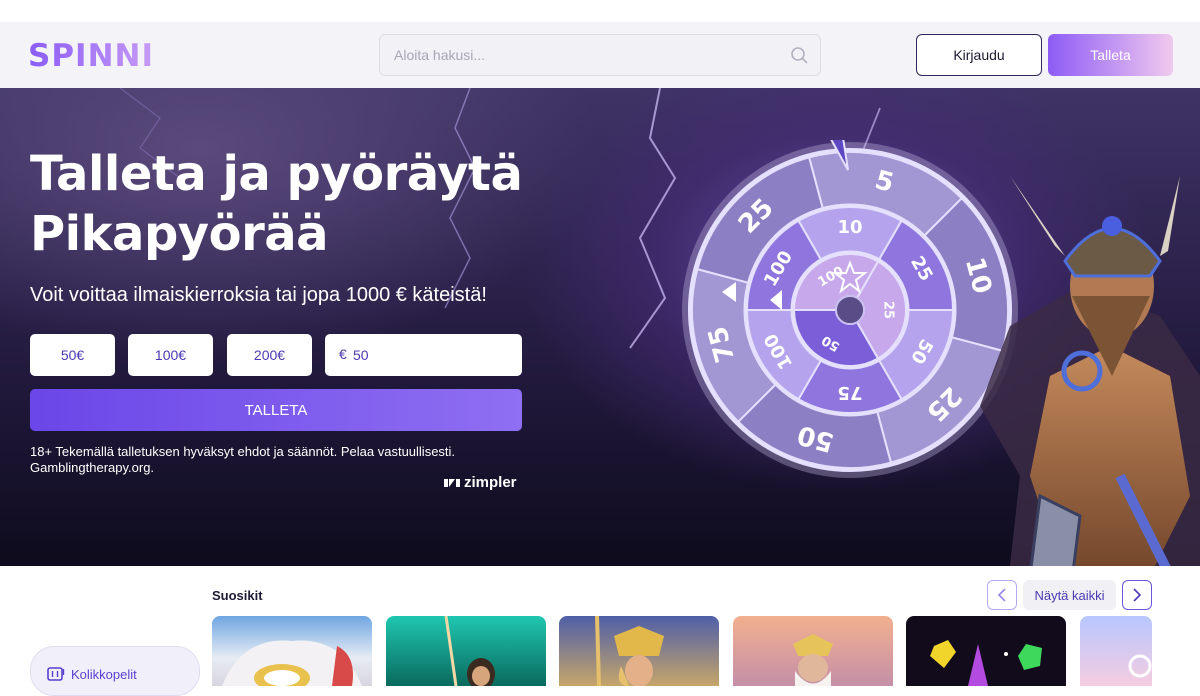 The height and width of the screenshot is (696, 1200). I want to click on sidebar-item-slots: Kolikkopelit, so click(115, 671).